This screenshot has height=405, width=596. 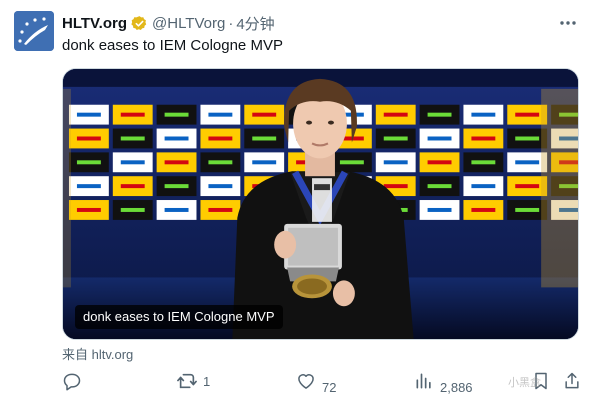 What do you see at coordinates (139, 23) in the screenshot?
I see `verified-badge-icon` at bounding box center [139, 23].